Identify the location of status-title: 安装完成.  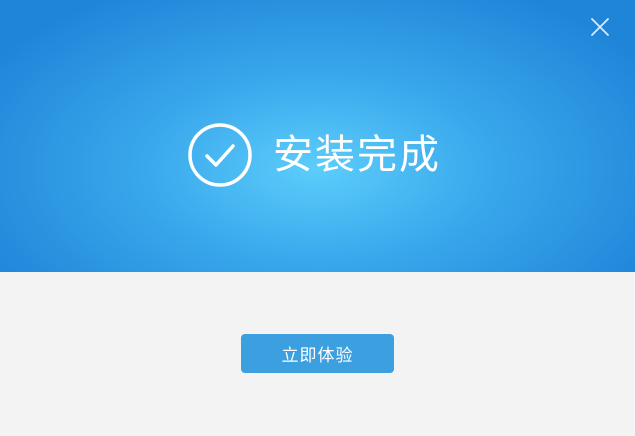
(357, 155).